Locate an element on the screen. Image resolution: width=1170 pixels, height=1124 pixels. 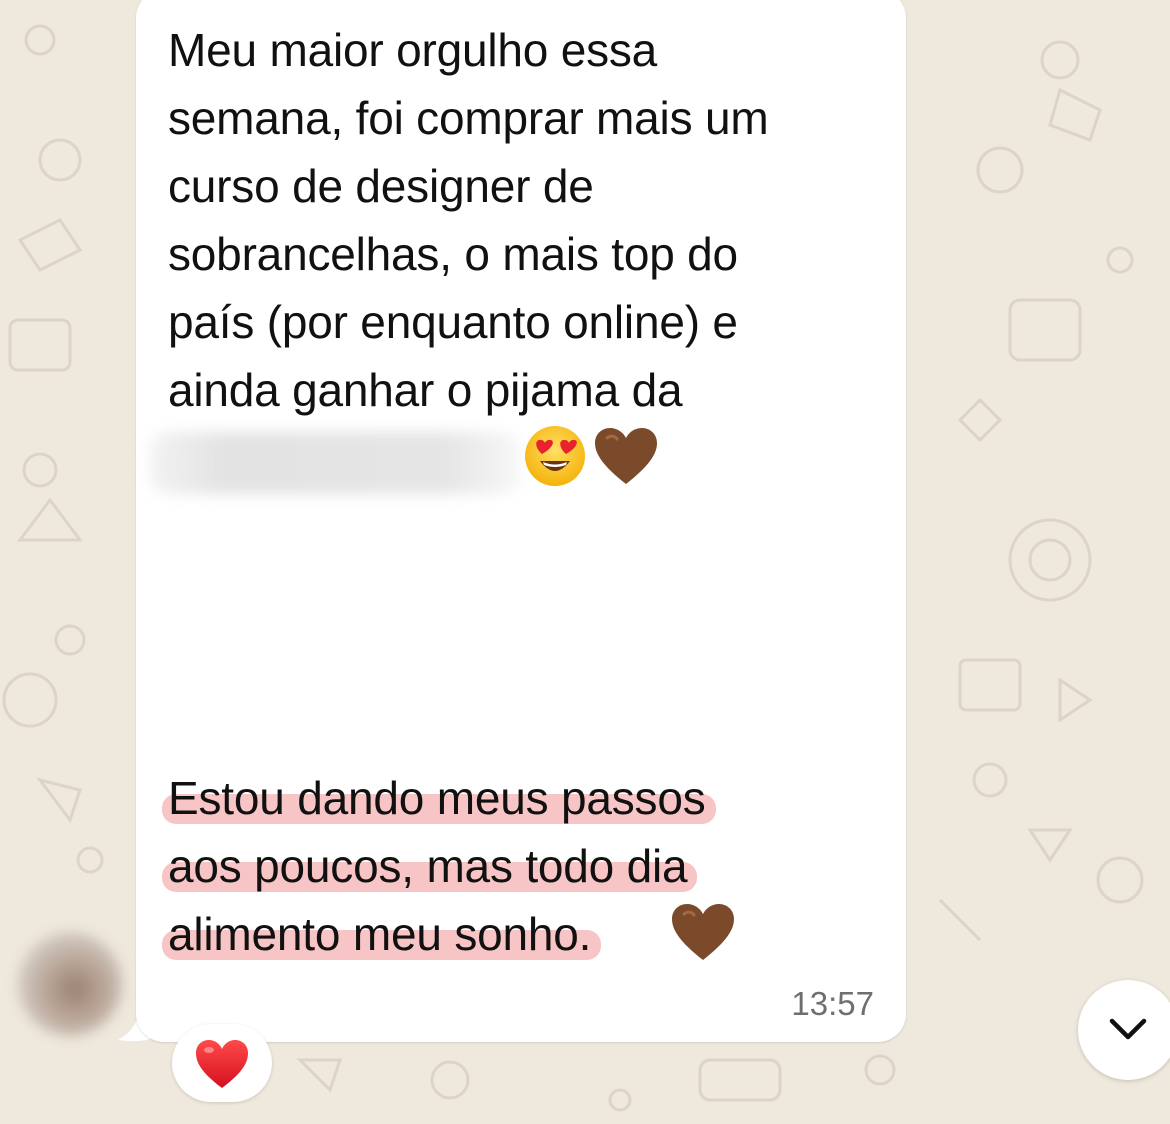
message-line-highlighted: Estou dando meus passos is located at coordinates (439, 798).